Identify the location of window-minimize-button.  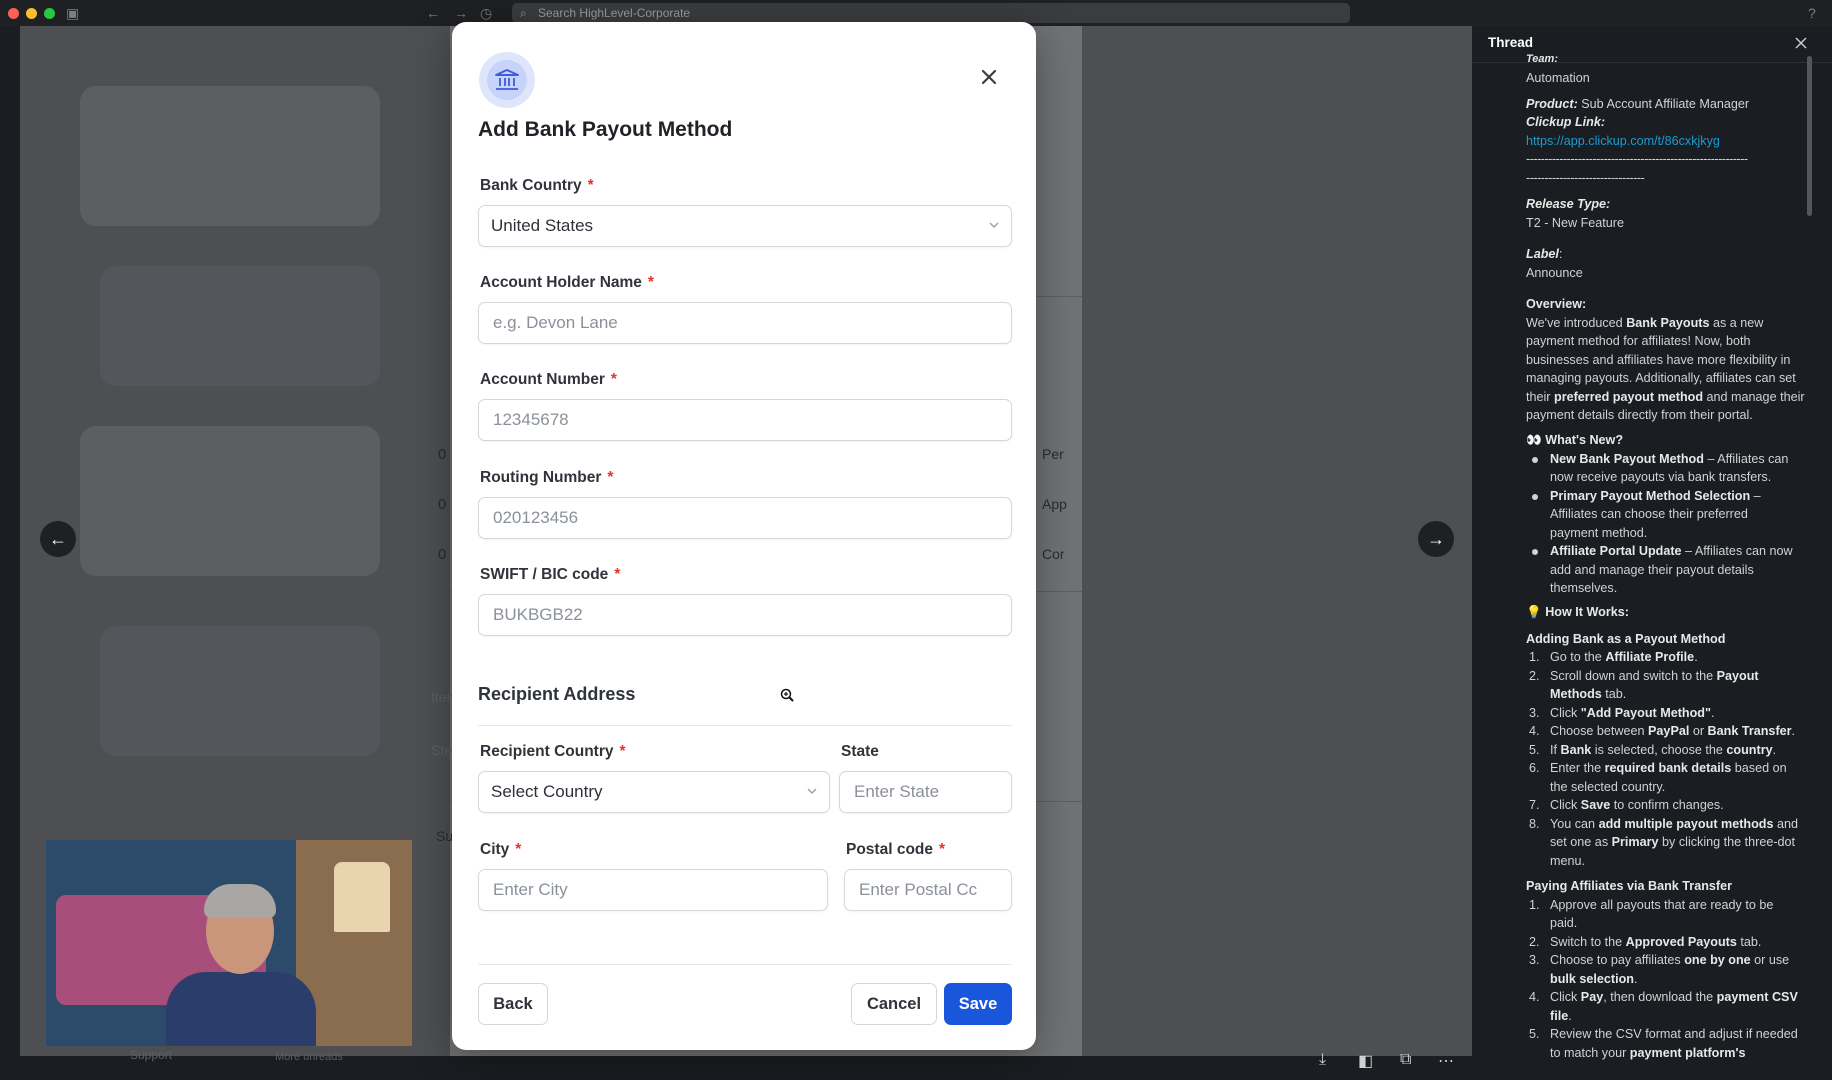
(31, 13).